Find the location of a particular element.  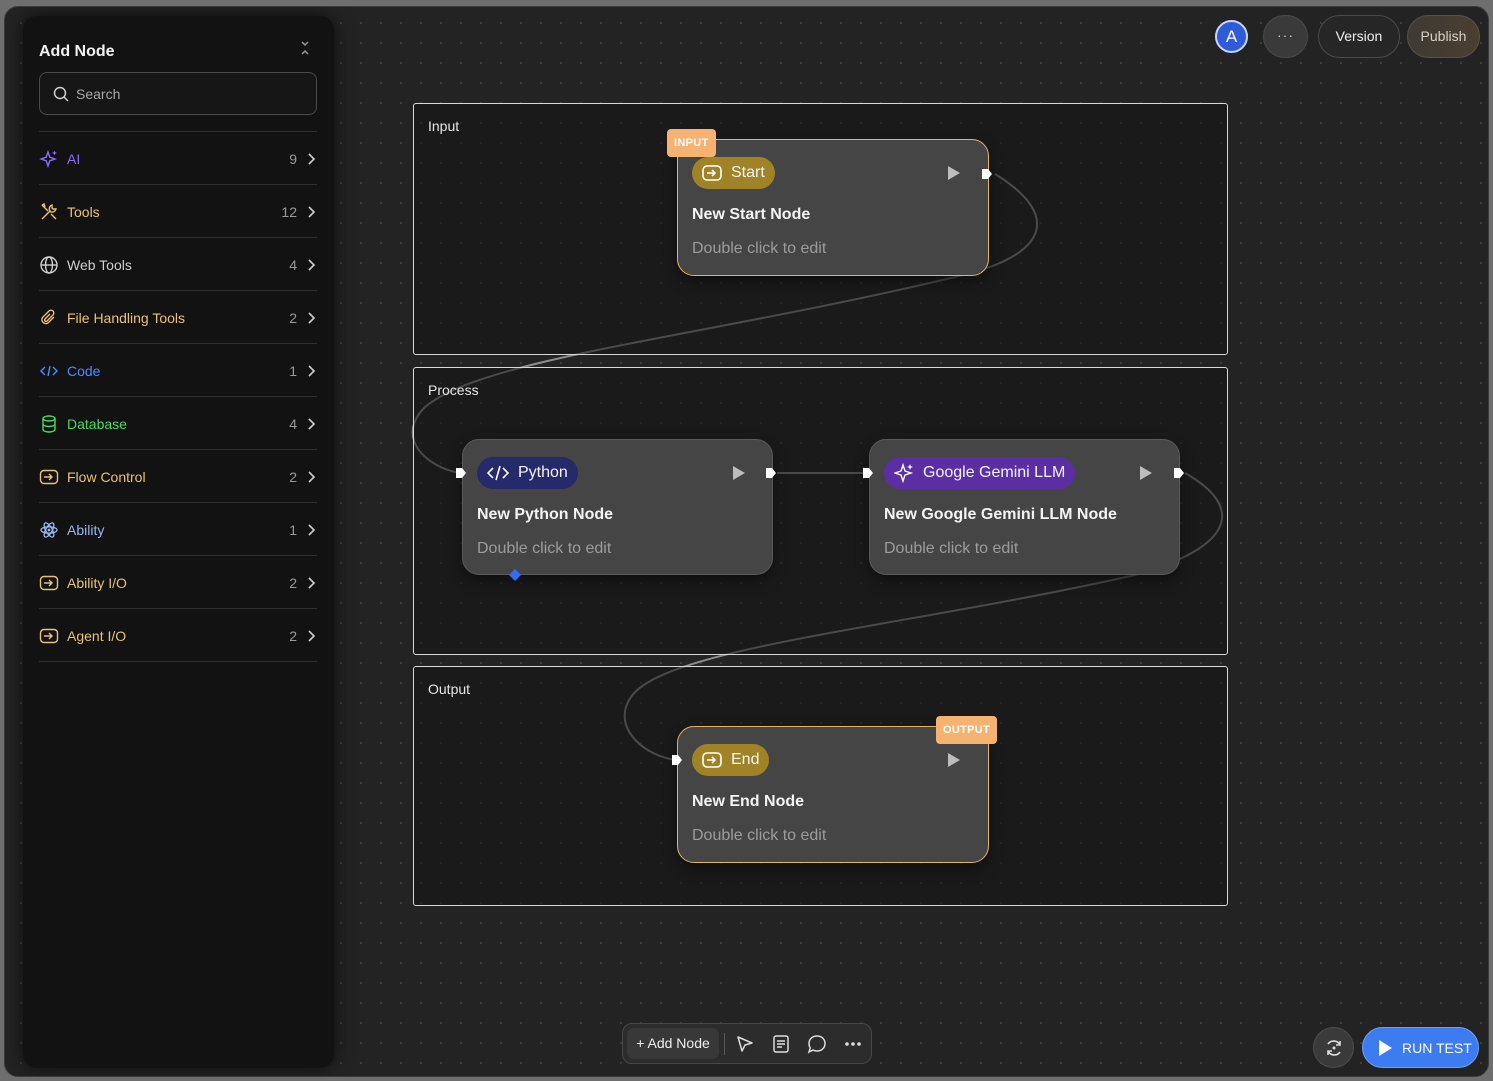

category-count: 12 is located at coordinates (289, 212).